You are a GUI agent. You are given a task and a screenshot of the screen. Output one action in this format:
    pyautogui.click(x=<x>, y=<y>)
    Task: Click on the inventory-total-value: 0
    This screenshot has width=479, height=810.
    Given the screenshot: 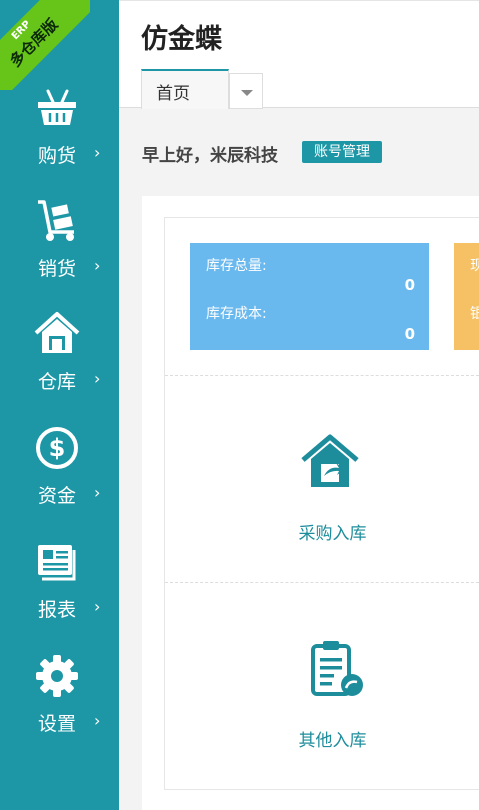 What is the action you would take?
    pyautogui.click(x=409, y=285)
    